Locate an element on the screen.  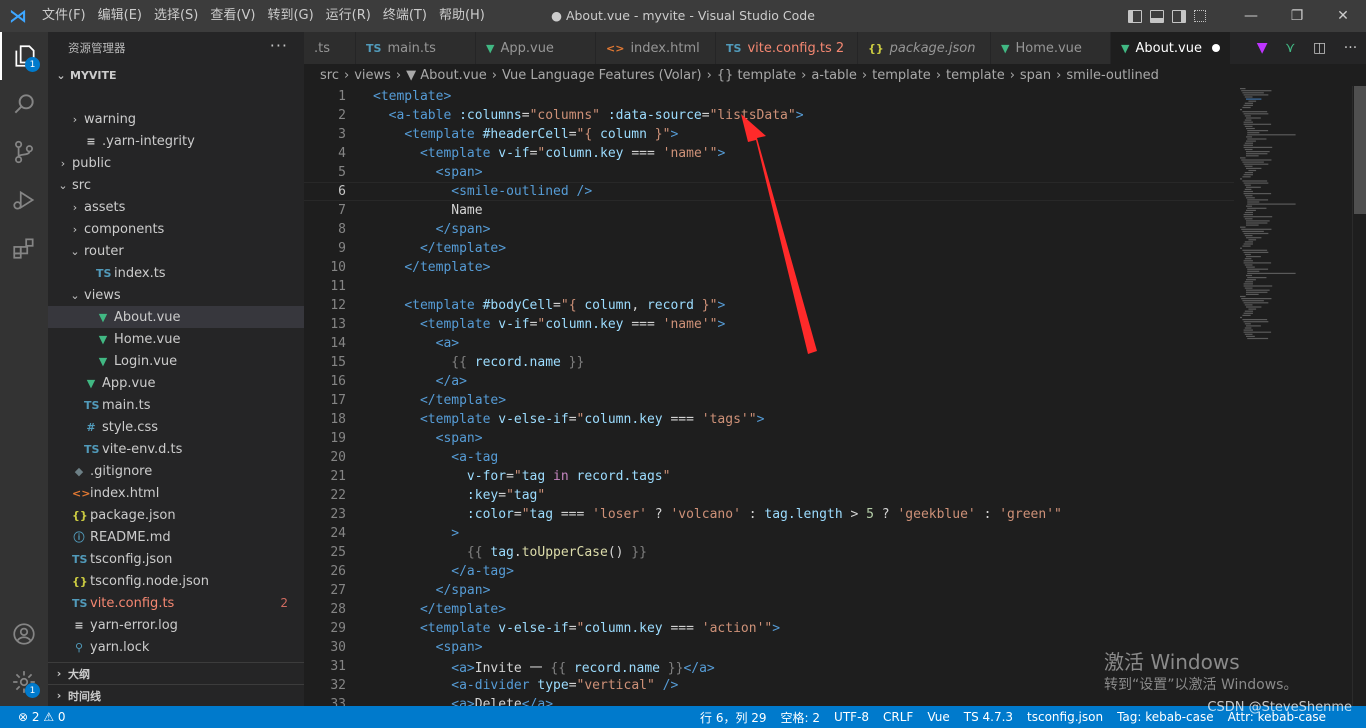
tree-item-vite-env-d-ts: TS vite-env.d.ts is located at coordinates (176, 449).